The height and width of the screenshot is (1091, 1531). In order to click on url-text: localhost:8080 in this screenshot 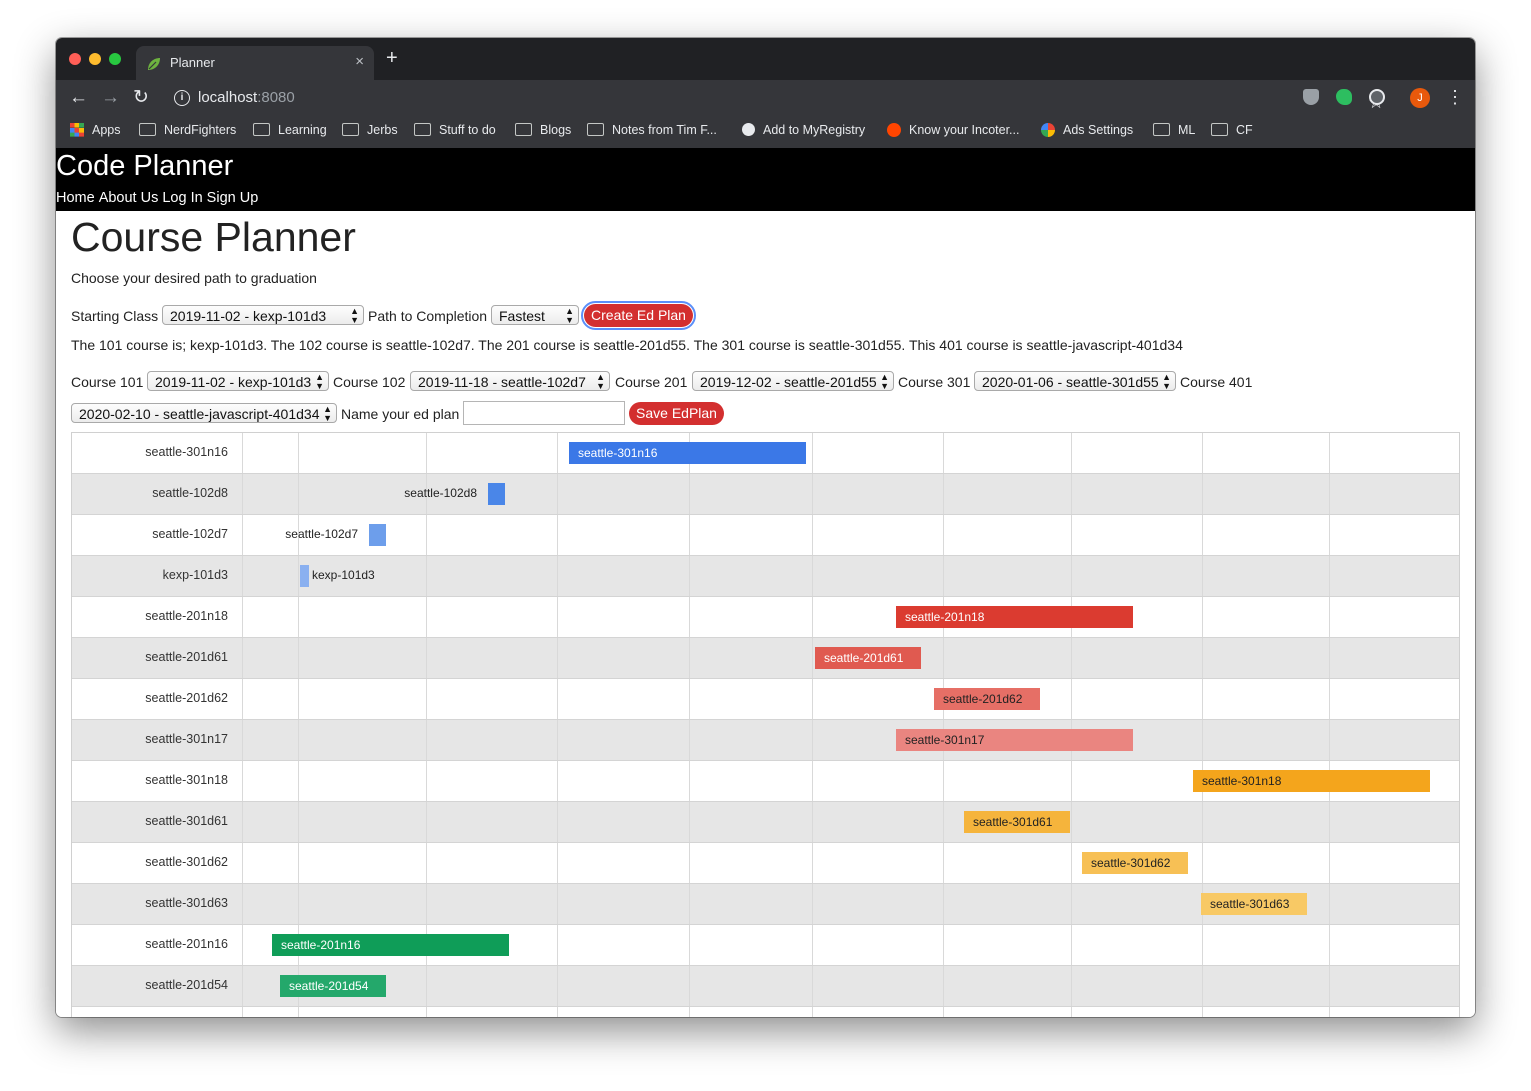, I will do `click(246, 97)`.